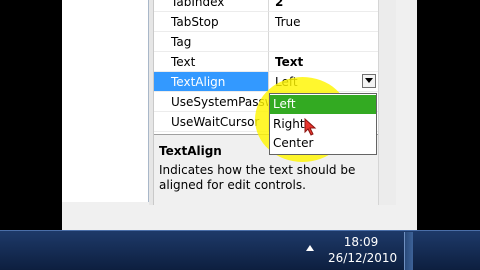  Describe the element at coordinates (361, 242) in the screenshot. I see `clock-time: 18:09` at that location.